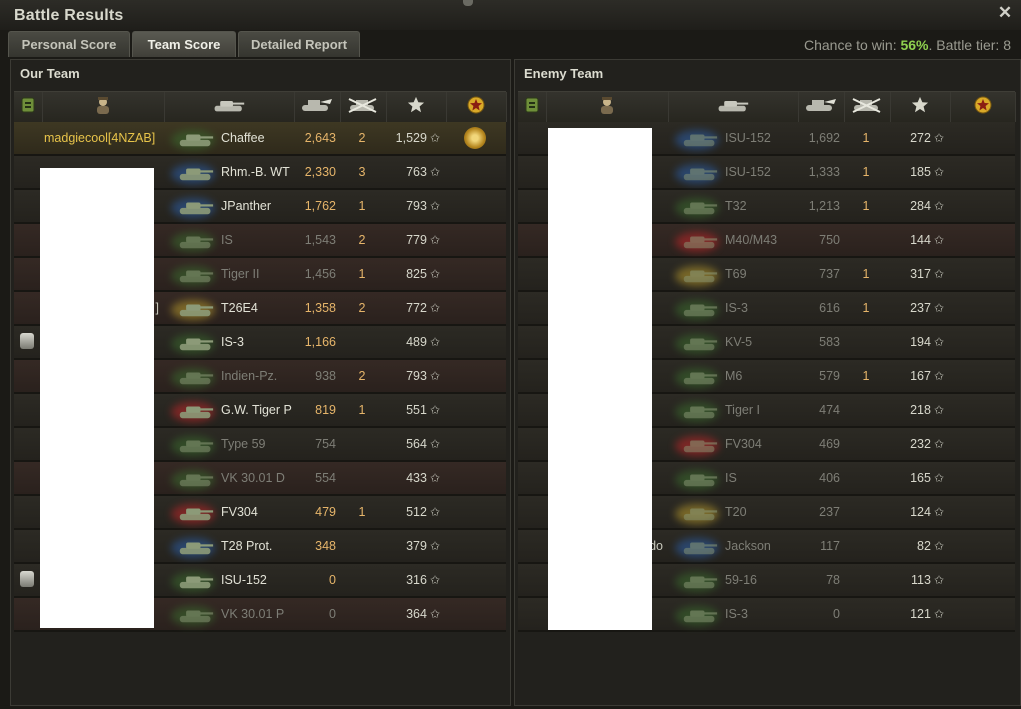  I want to click on table-row: madgiecool[4NZAB] Chaffee 2,643 2 1,529 ✩, so click(260, 139).